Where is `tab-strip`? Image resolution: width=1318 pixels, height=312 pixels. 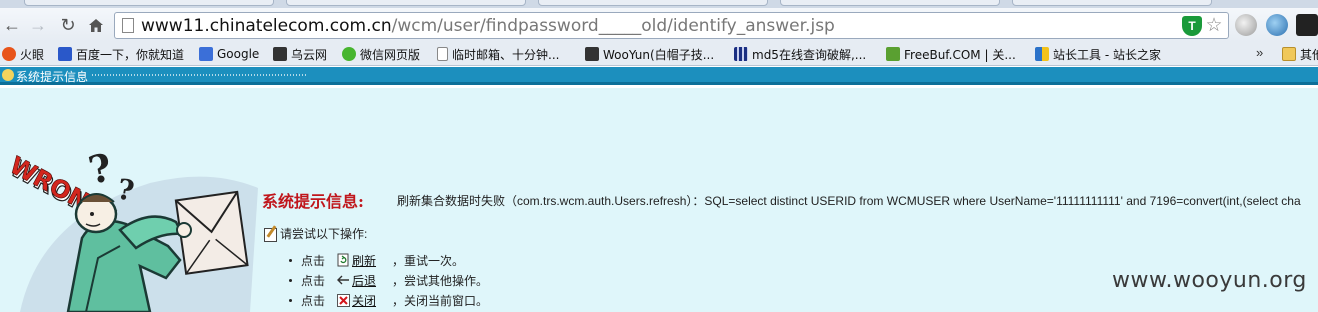
tab-strip is located at coordinates (659, 4).